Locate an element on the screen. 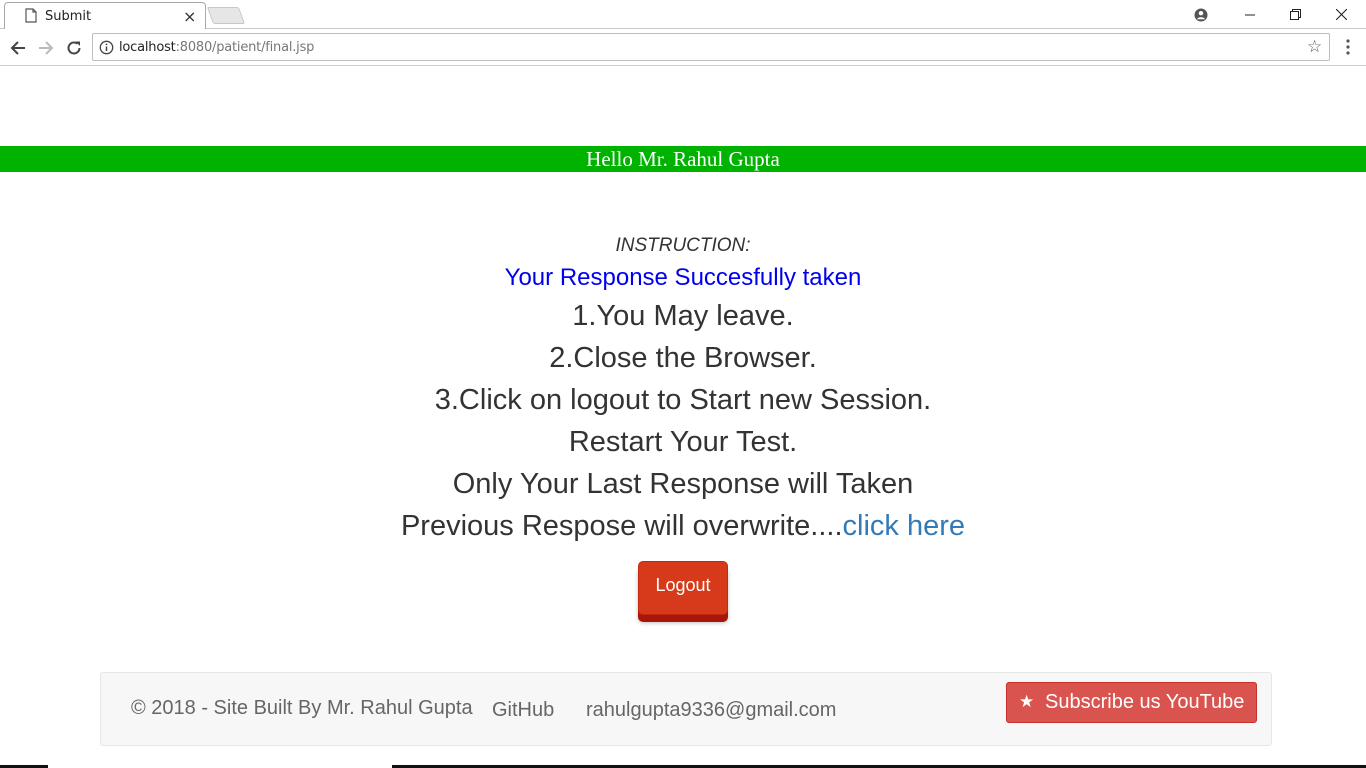 This screenshot has width=1366, height=768. close-window-button is located at coordinates (1341, 14).